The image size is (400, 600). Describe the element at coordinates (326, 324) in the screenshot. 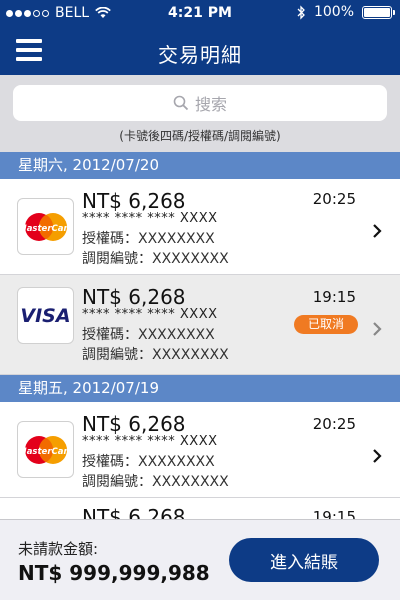

I see `cancelled-badge: 已取消` at that location.